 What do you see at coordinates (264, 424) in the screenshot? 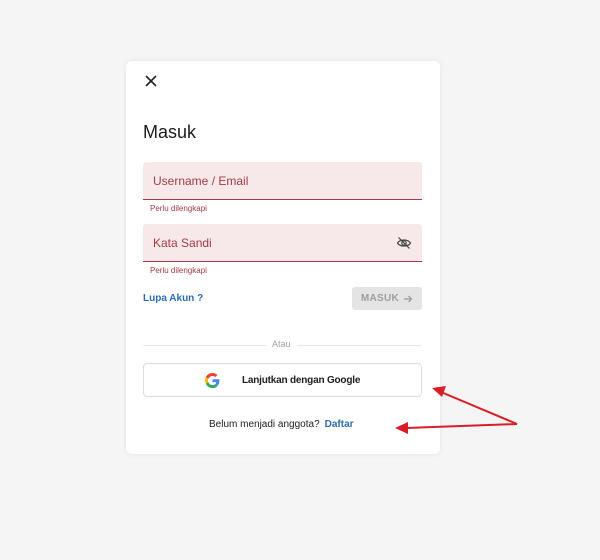
I see `register-prompt: Belum menjadi anggota?` at bounding box center [264, 424].